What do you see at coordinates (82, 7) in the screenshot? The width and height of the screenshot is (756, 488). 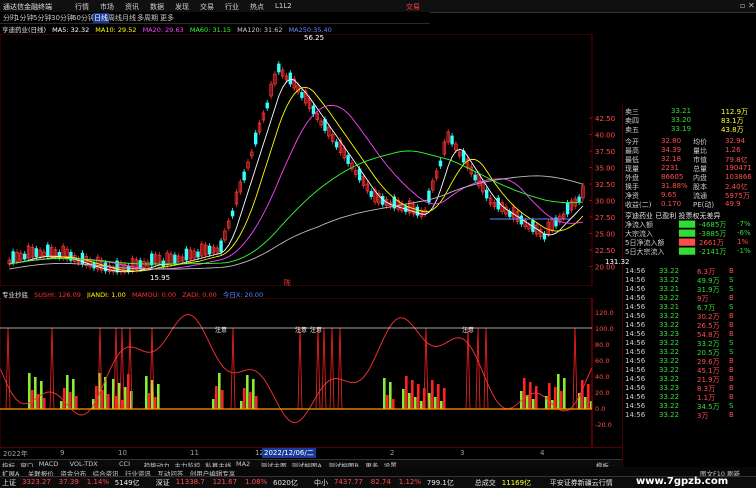 I see `menu-item-market: 行情` at bounding box center [82, 7].